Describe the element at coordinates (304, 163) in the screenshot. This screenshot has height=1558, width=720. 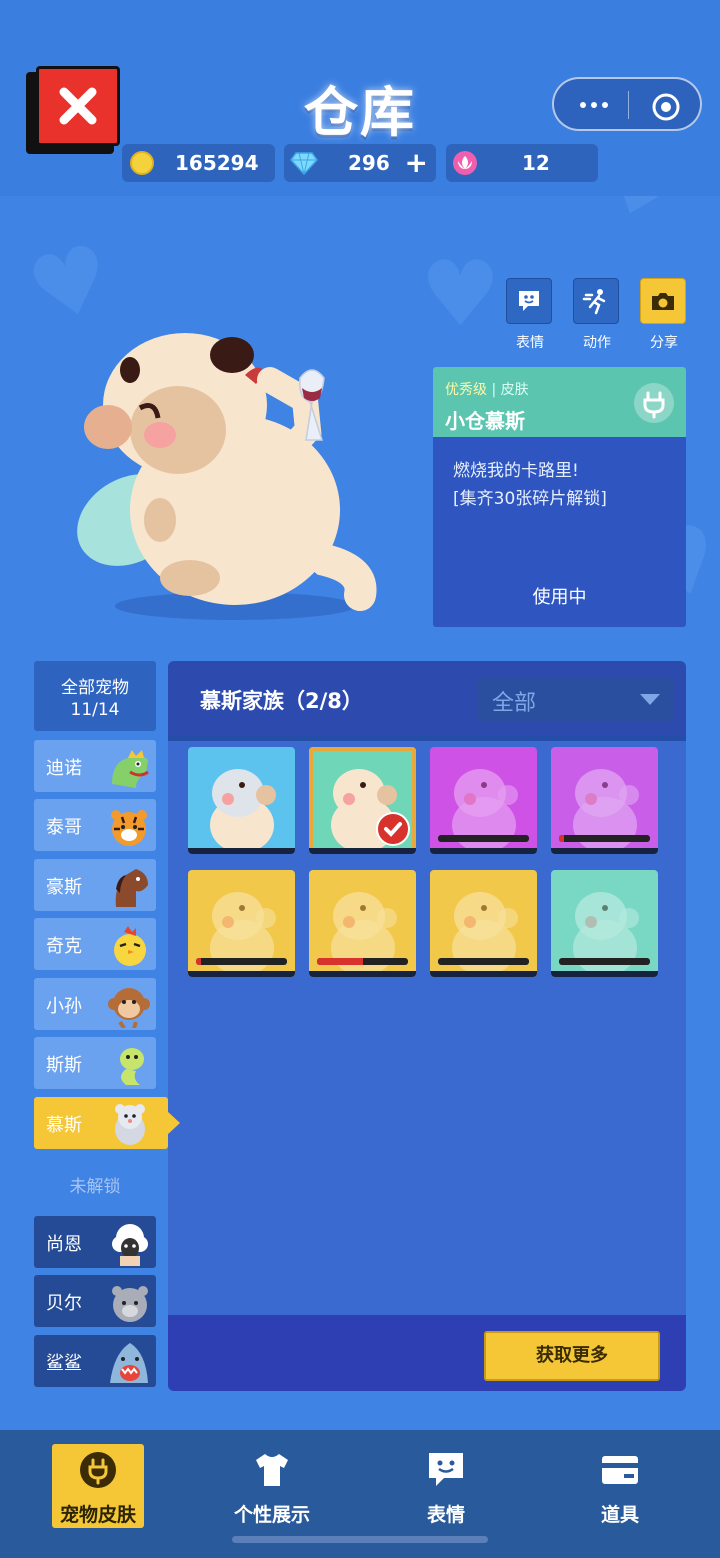
I see `diamond-icon` at that location.